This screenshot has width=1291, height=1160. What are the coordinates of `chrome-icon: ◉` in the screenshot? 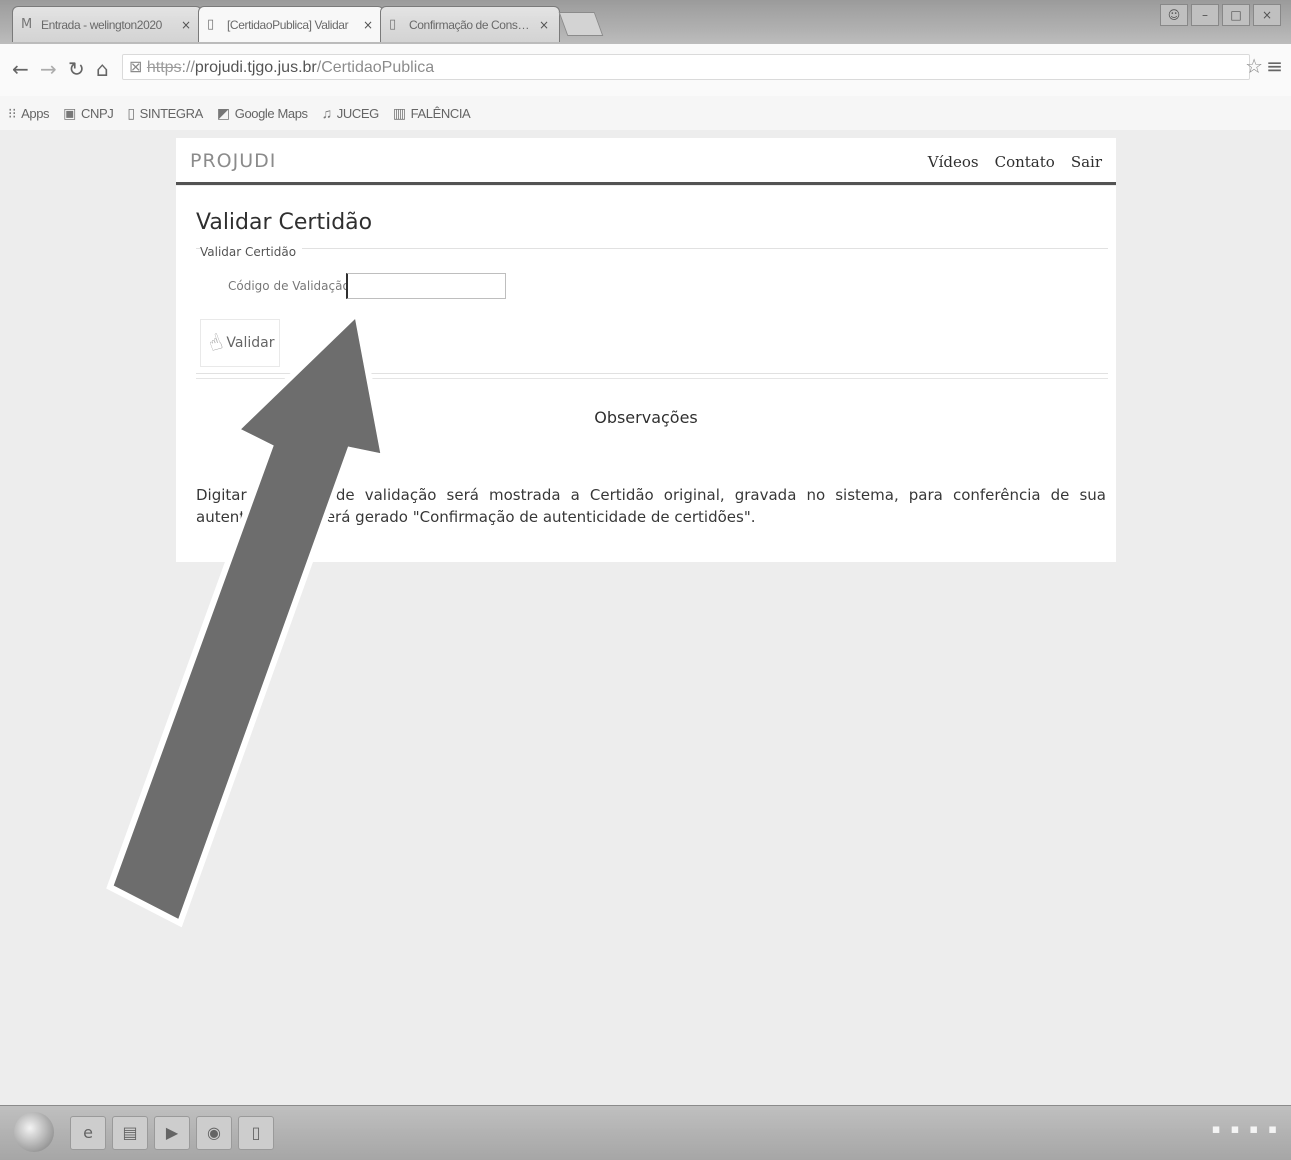 It's located at (214, 1133).